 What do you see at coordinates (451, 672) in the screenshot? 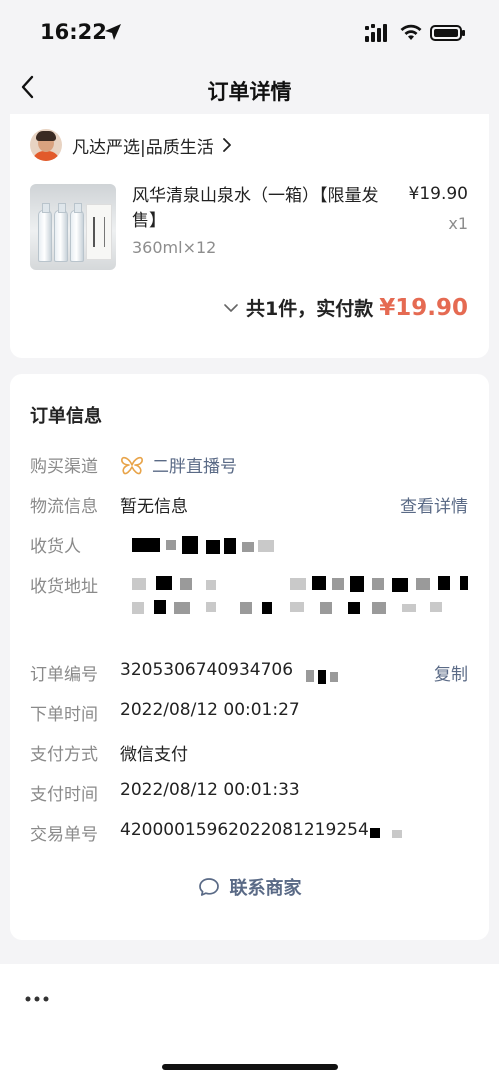
I see `copy-button: 复制` at bounding box center [451, 672].